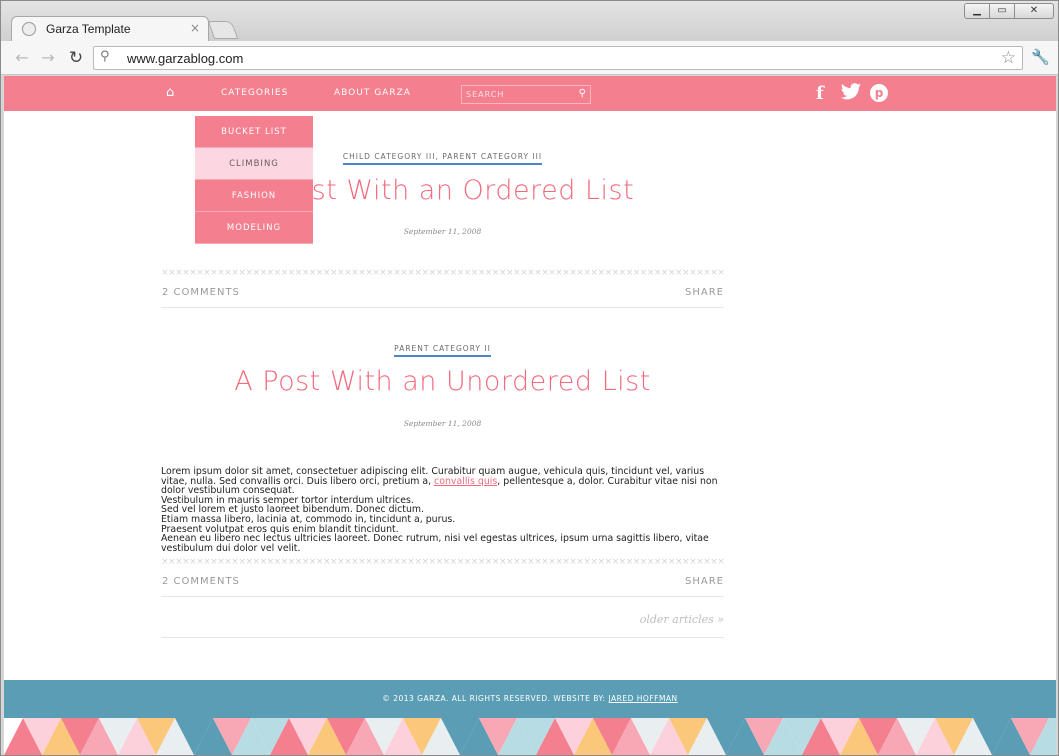 This screenshot has width=1059, height=756. What do you see at coordinates (442, 381) in the screenshot?
I see `post-title: A Post With an Unordered List` at bounding box center [442, 381].